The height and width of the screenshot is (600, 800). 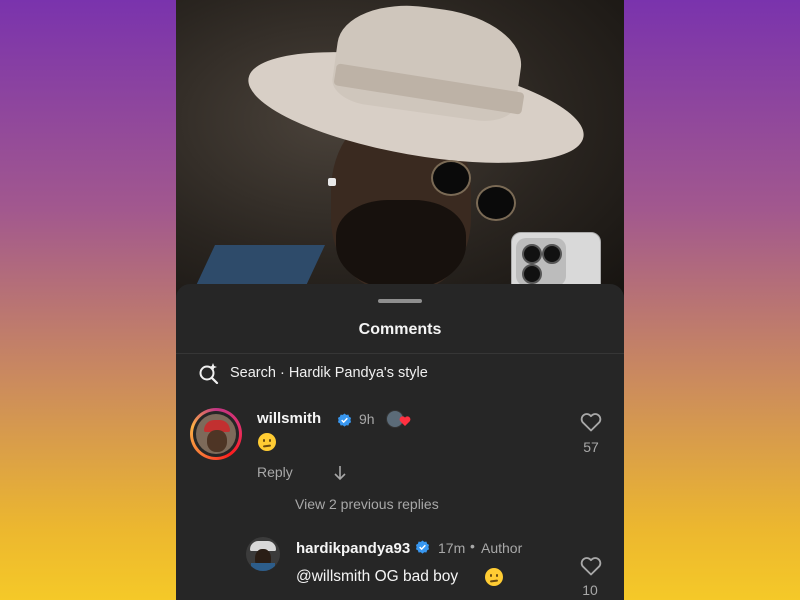 What do you see at coordinates (377, 576) in the screenshot?
I see `reply-text: @willsmith OG bad boy` at bounding box center [377, 576].